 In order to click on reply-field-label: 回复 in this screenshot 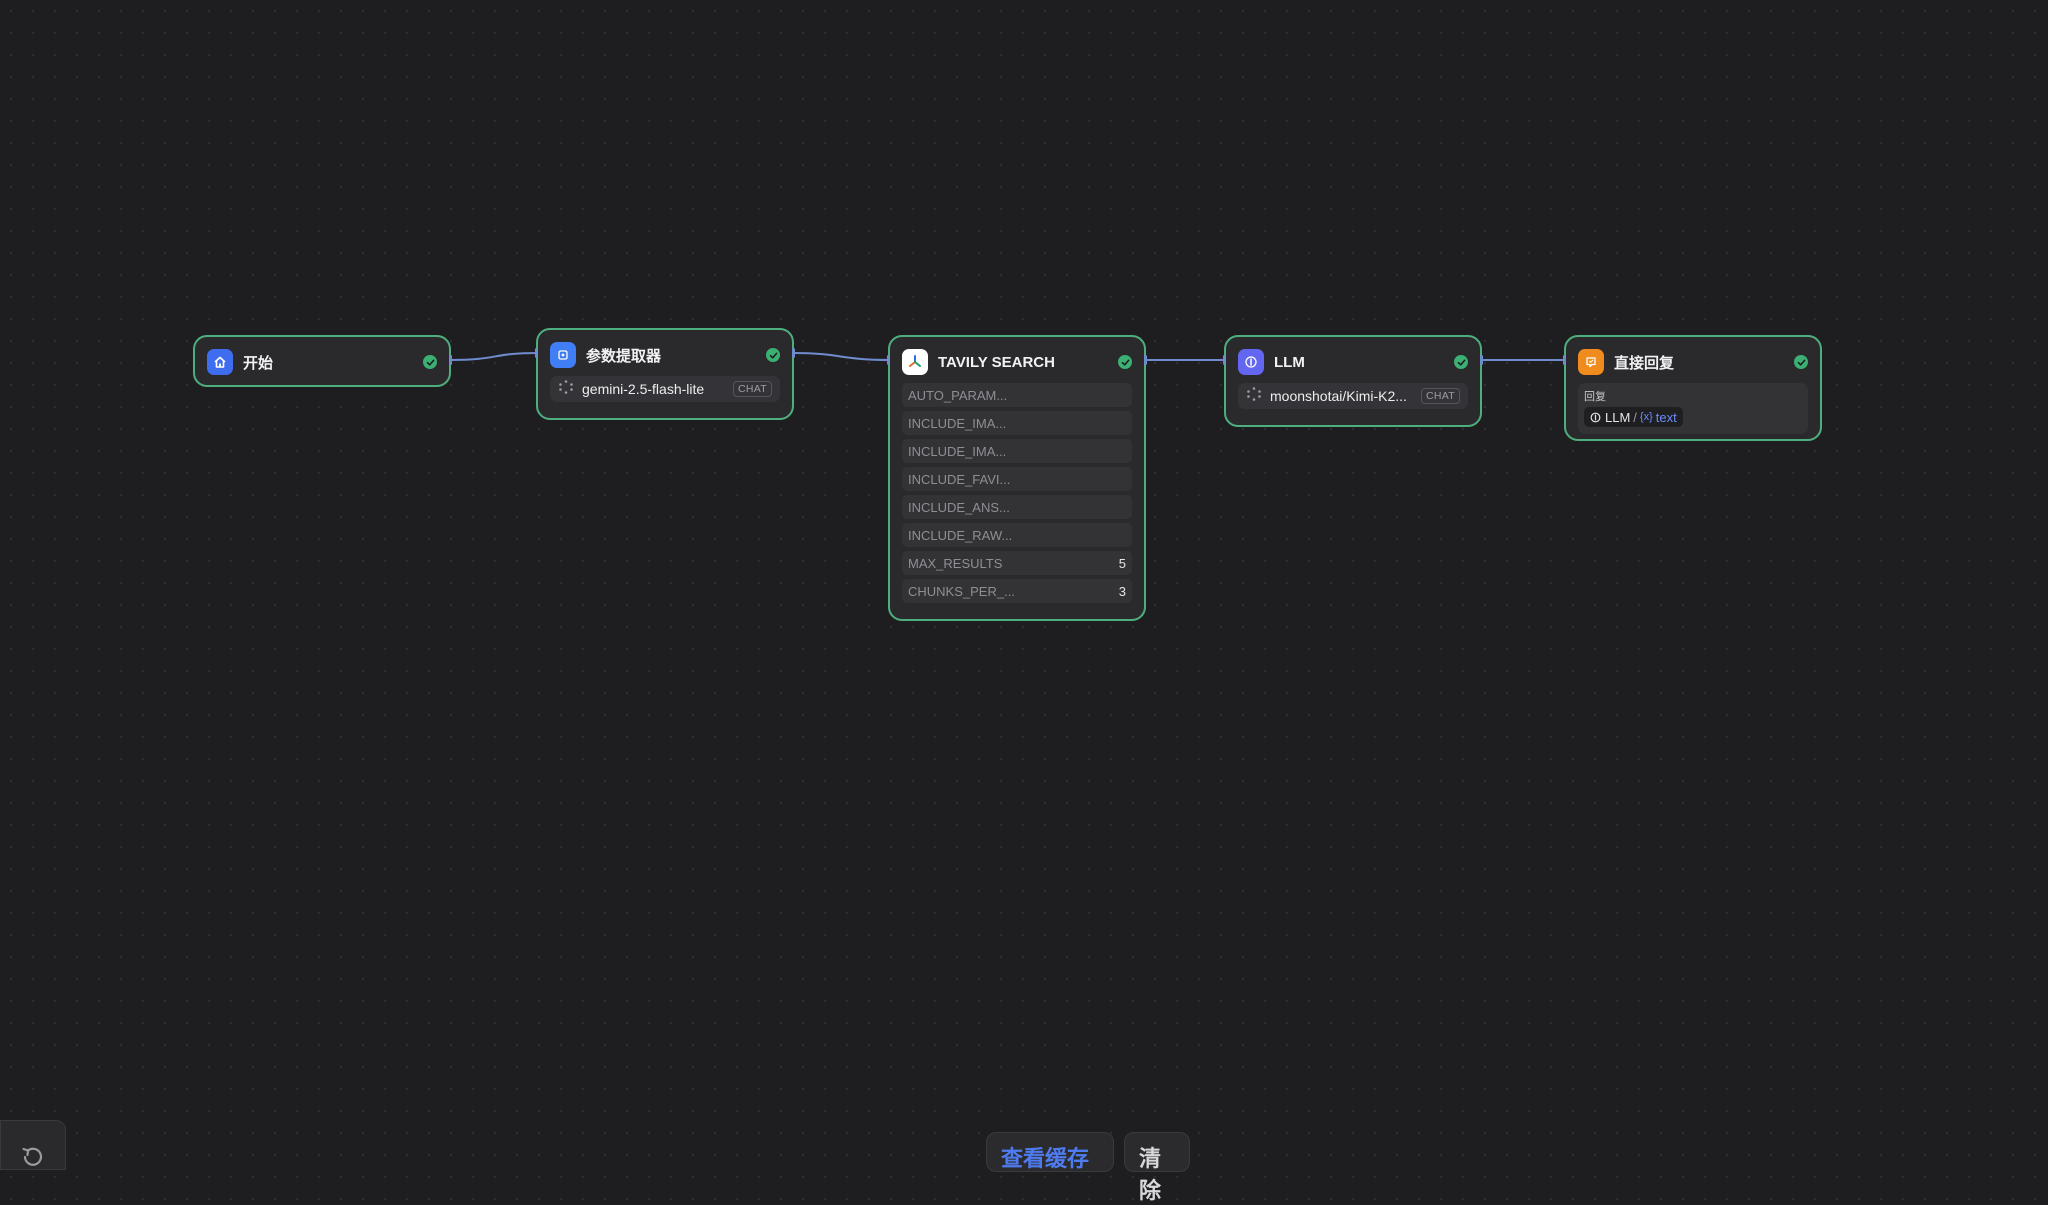, I will do `click(1595, 397)`.